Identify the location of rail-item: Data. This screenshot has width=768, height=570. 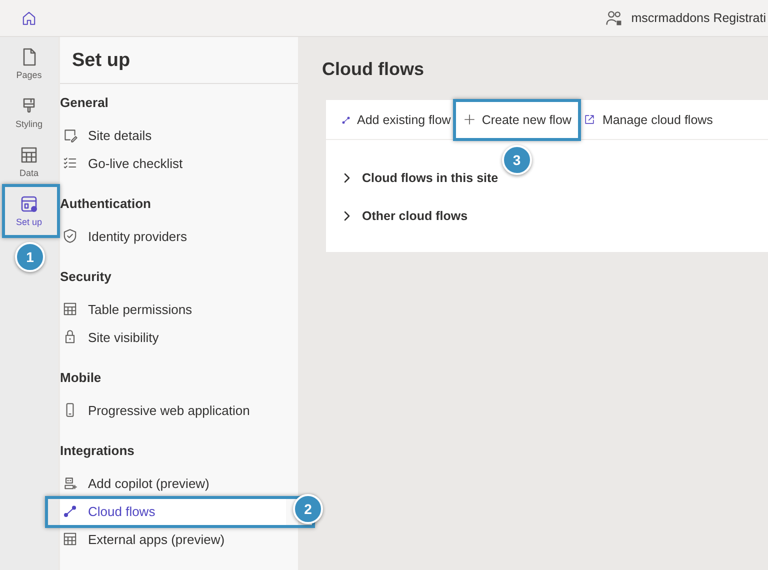
(29, 161).